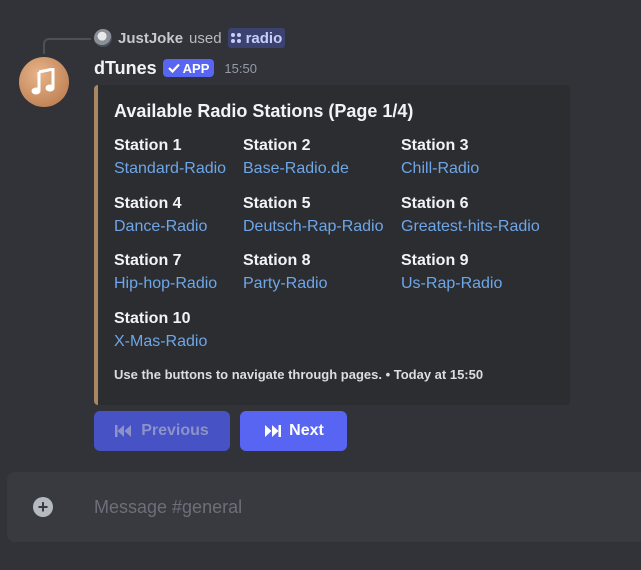 This screenshot has width=641, height=570. I want to click on embed-title: Available Radio Stations (Page 1/4), so click(264, 111).